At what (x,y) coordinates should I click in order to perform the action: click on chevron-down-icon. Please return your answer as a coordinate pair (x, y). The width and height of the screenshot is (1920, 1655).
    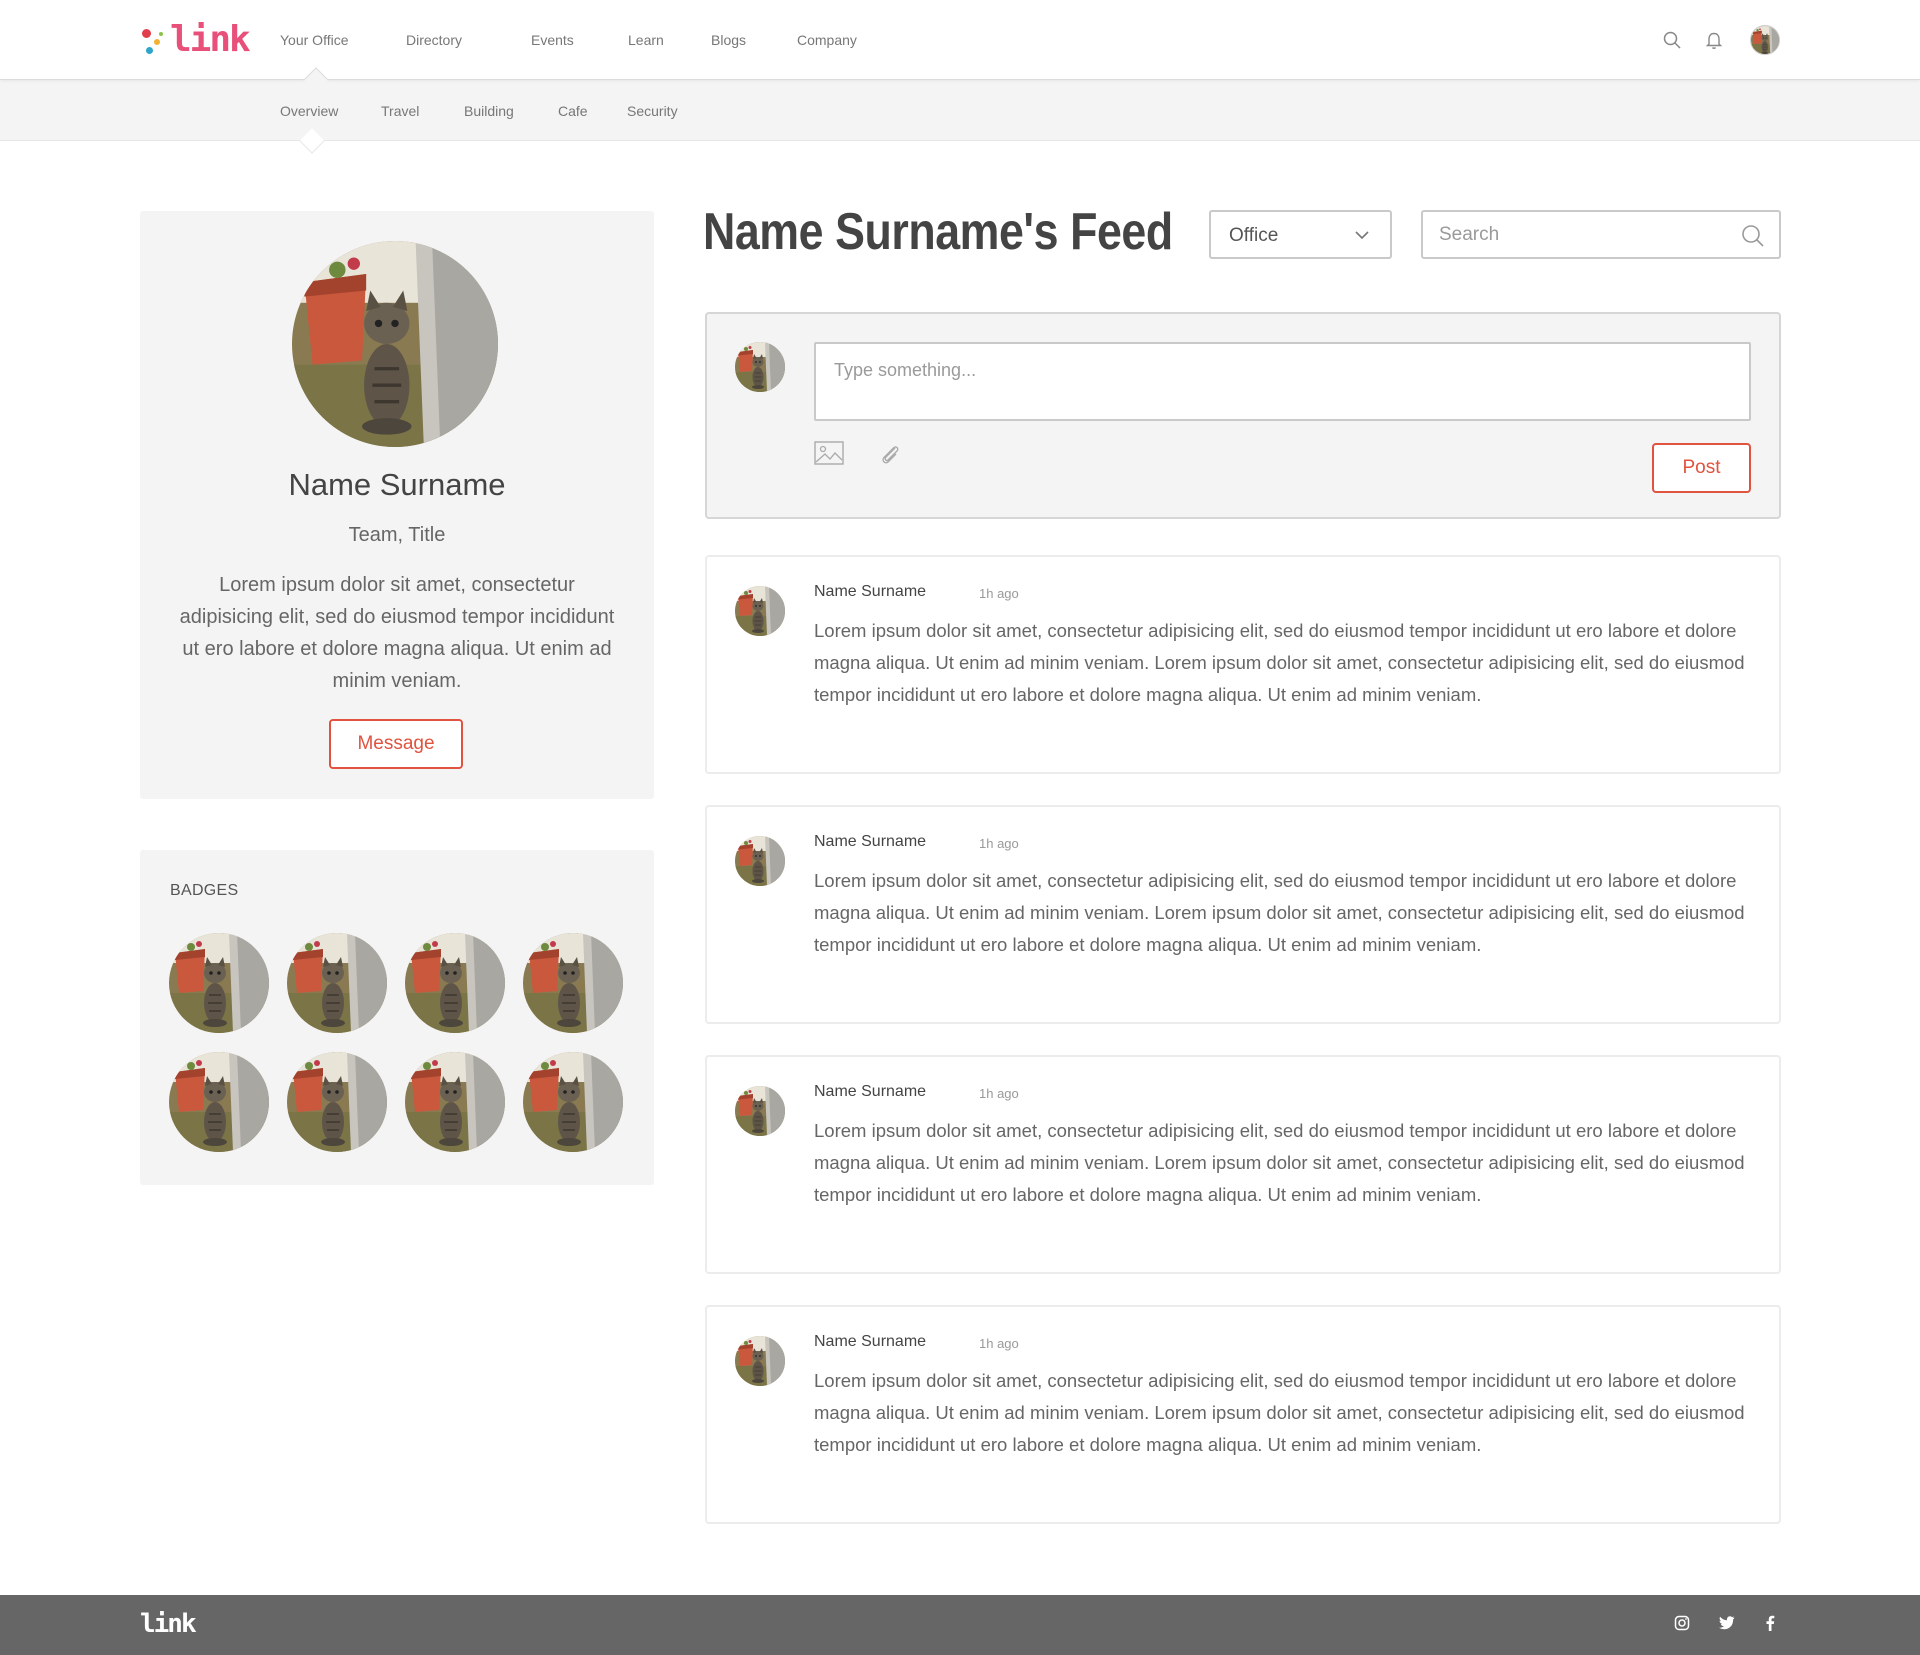
    Looking at the image, I should click on (1362, 235).